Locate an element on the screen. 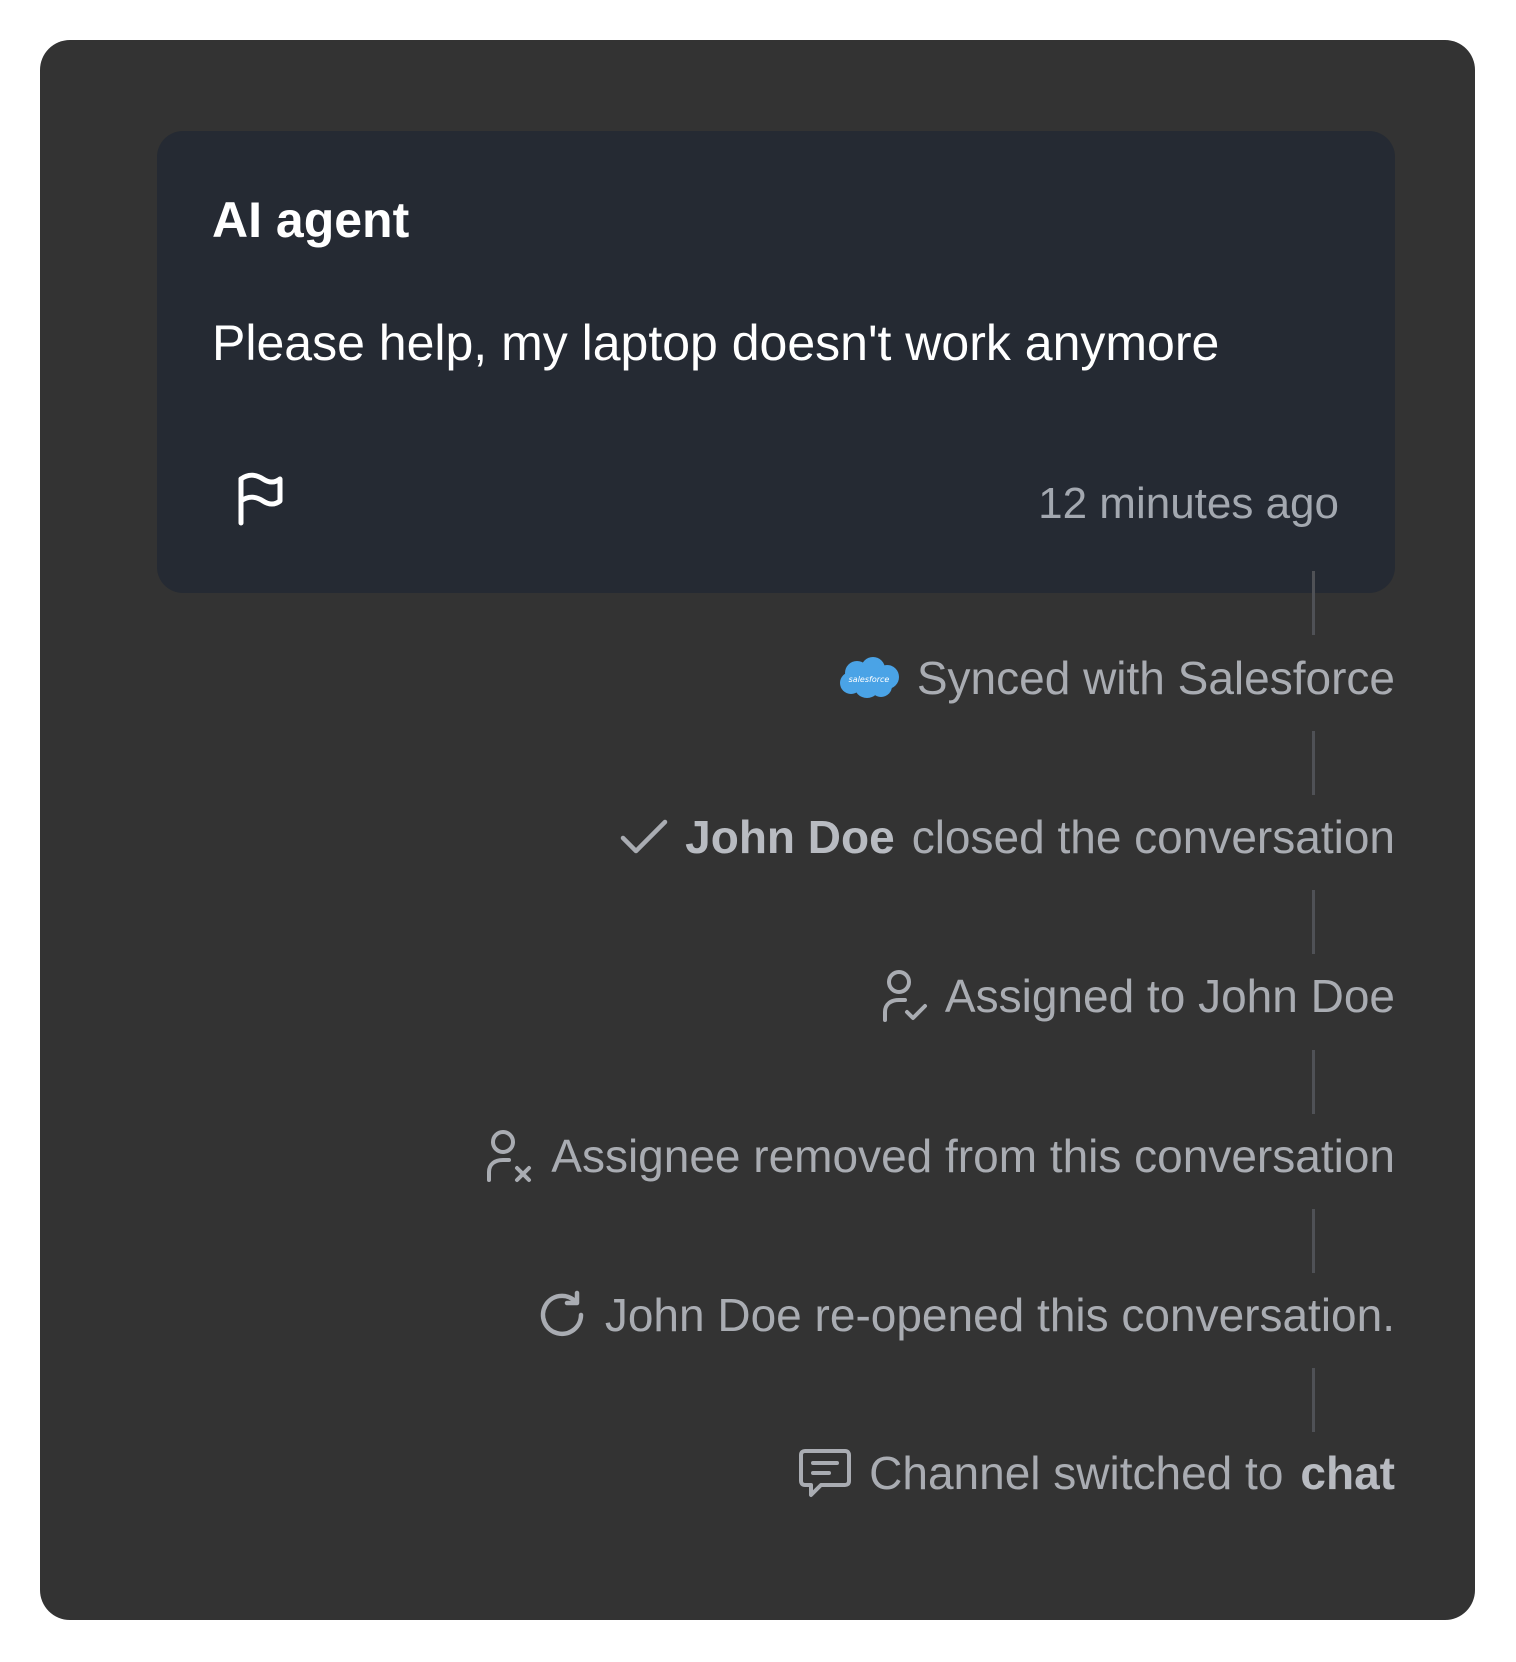 The width and height of the screenshot is (1516, 1662). message-timestamp: 12 minutes ago is located at coordinates (1188, 503).